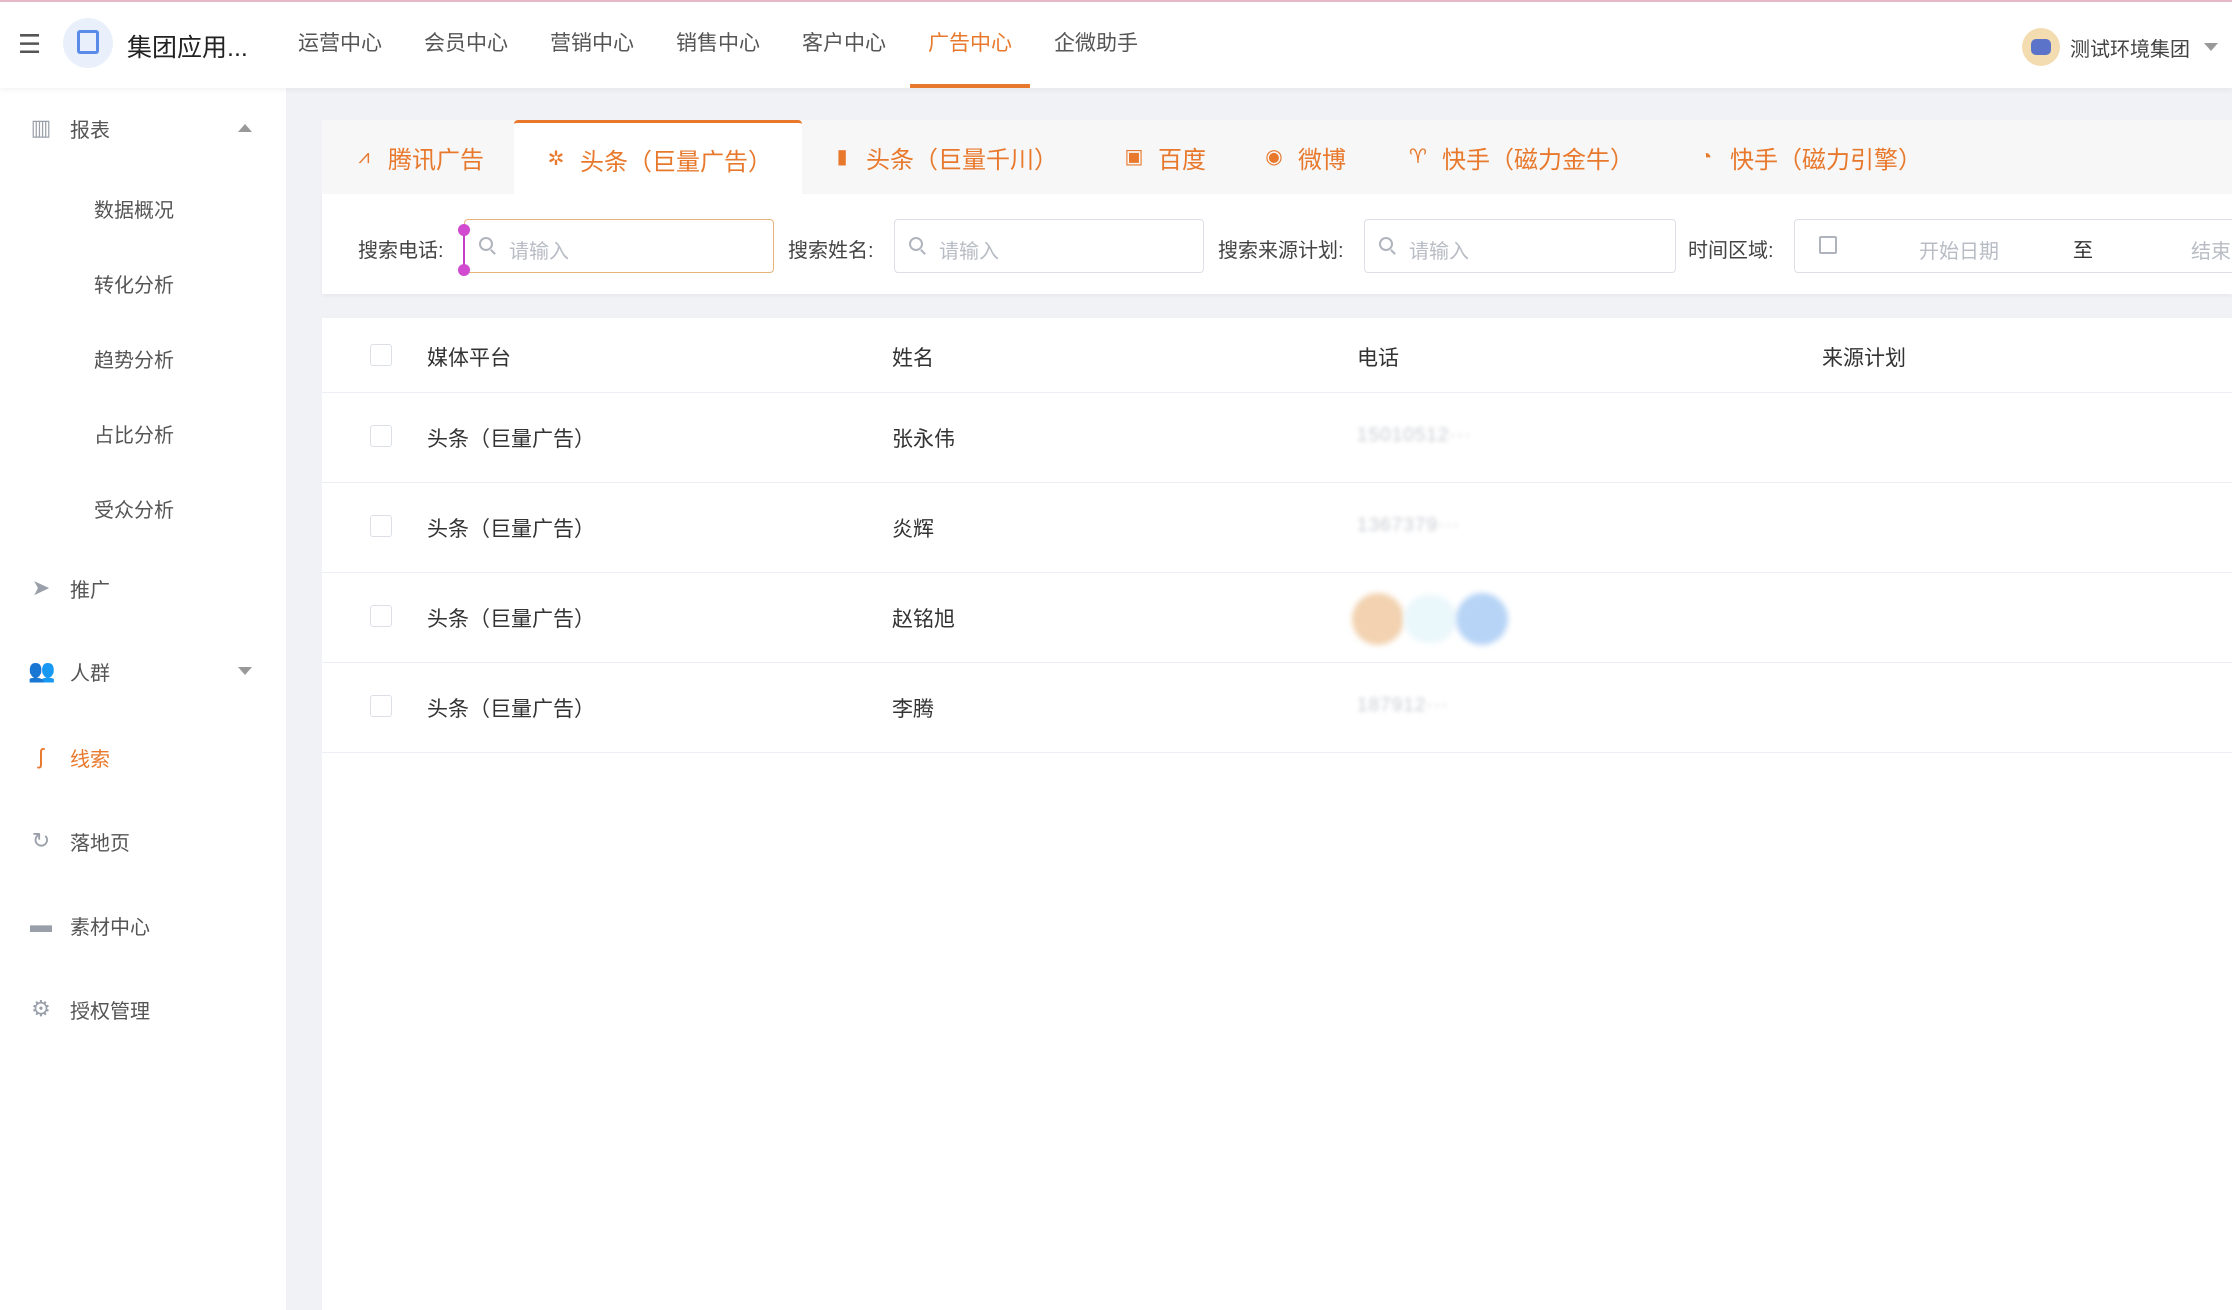  What do you see at coordinates (41, 587) in the screenshot?
I see `paper-plane-icon: ➤` at bounding box center [41, 587].